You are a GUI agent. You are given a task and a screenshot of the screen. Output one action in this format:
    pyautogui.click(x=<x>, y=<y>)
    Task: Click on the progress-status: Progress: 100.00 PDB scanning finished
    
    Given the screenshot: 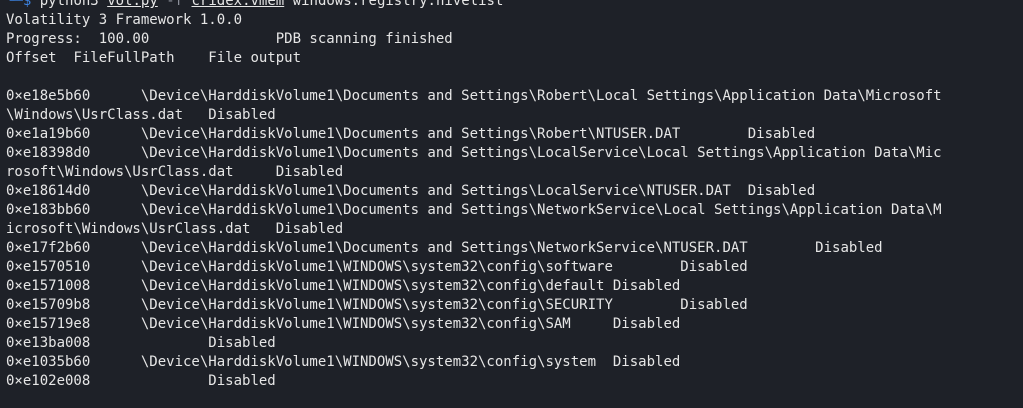 What is the action you would take?
    pyautogui.click(x=229, y=39)
    